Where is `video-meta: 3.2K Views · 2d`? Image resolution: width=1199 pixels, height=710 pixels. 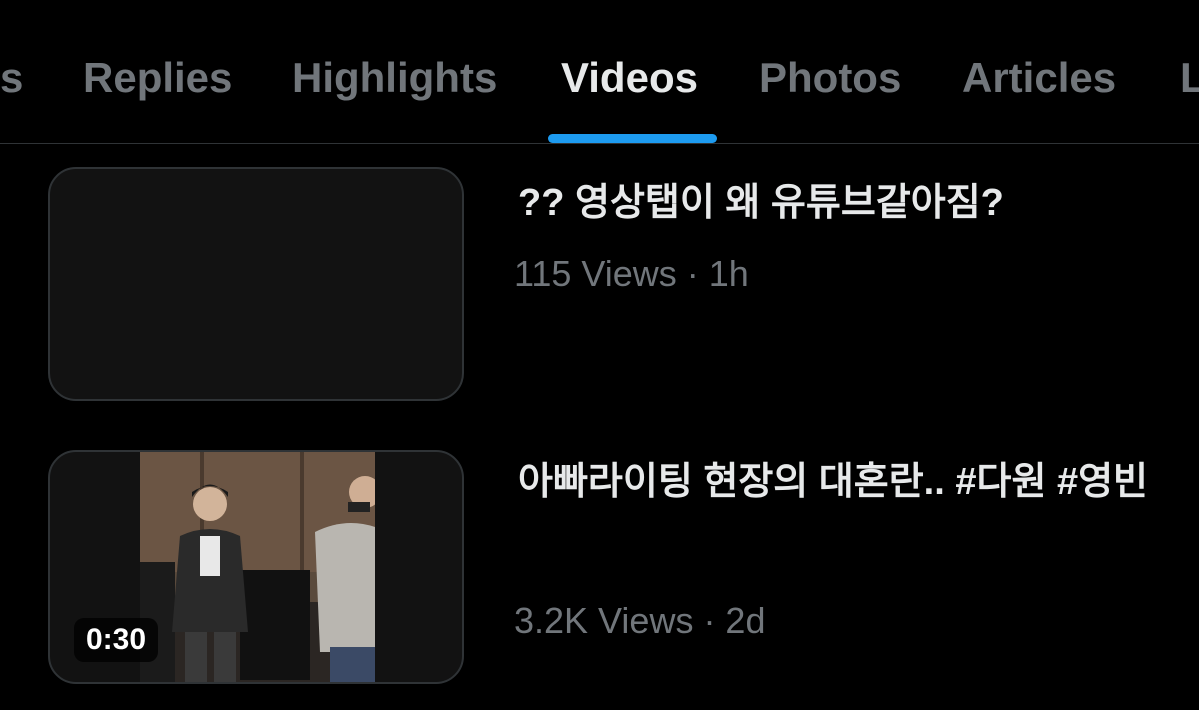
video-meta: 3.2K Views · 2d is located at coordinates (640, 620).